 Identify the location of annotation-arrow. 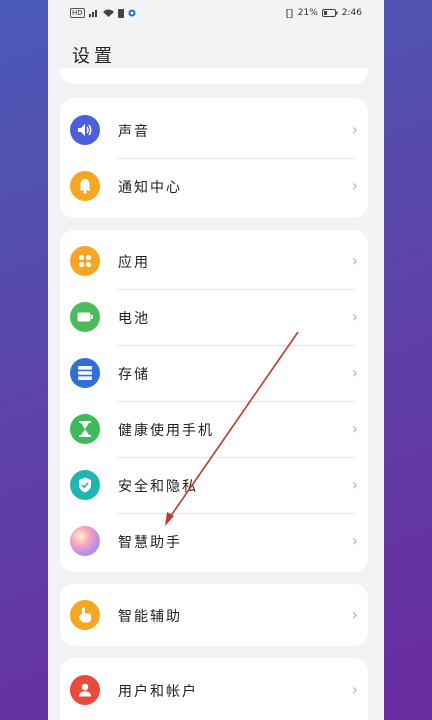
(232, 428).